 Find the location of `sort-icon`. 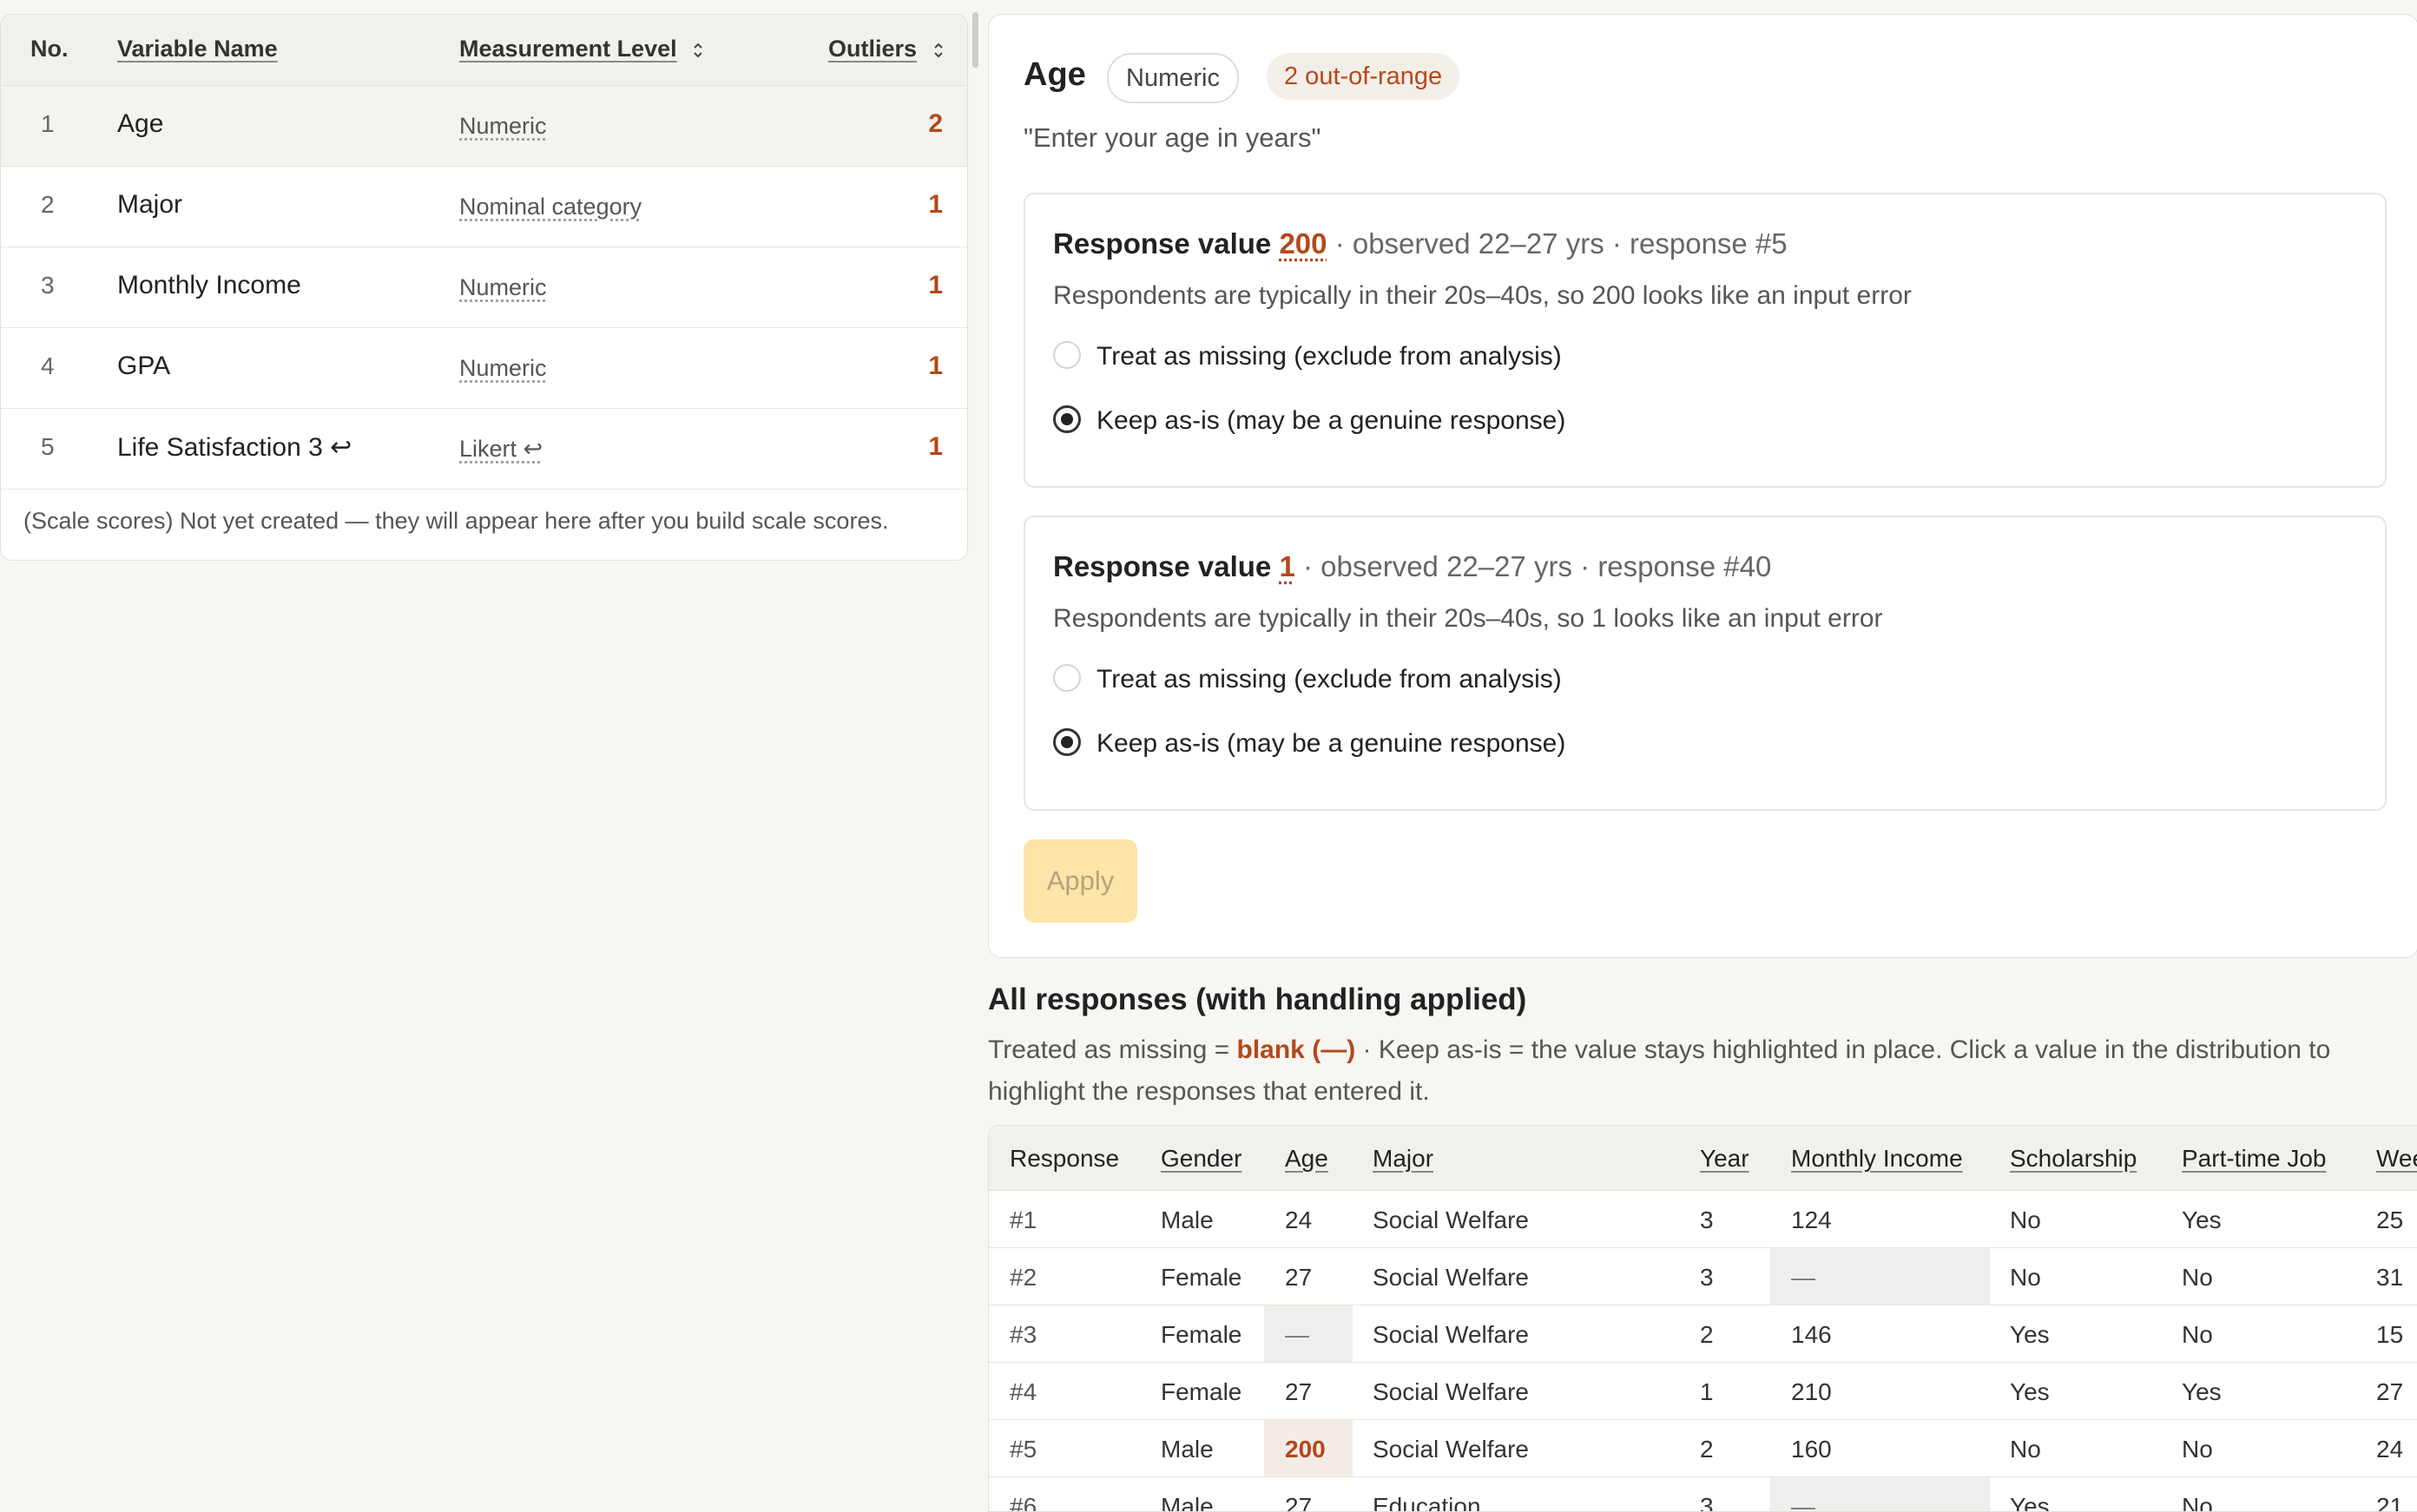

sort-icon is located at coordinates (938, 50).